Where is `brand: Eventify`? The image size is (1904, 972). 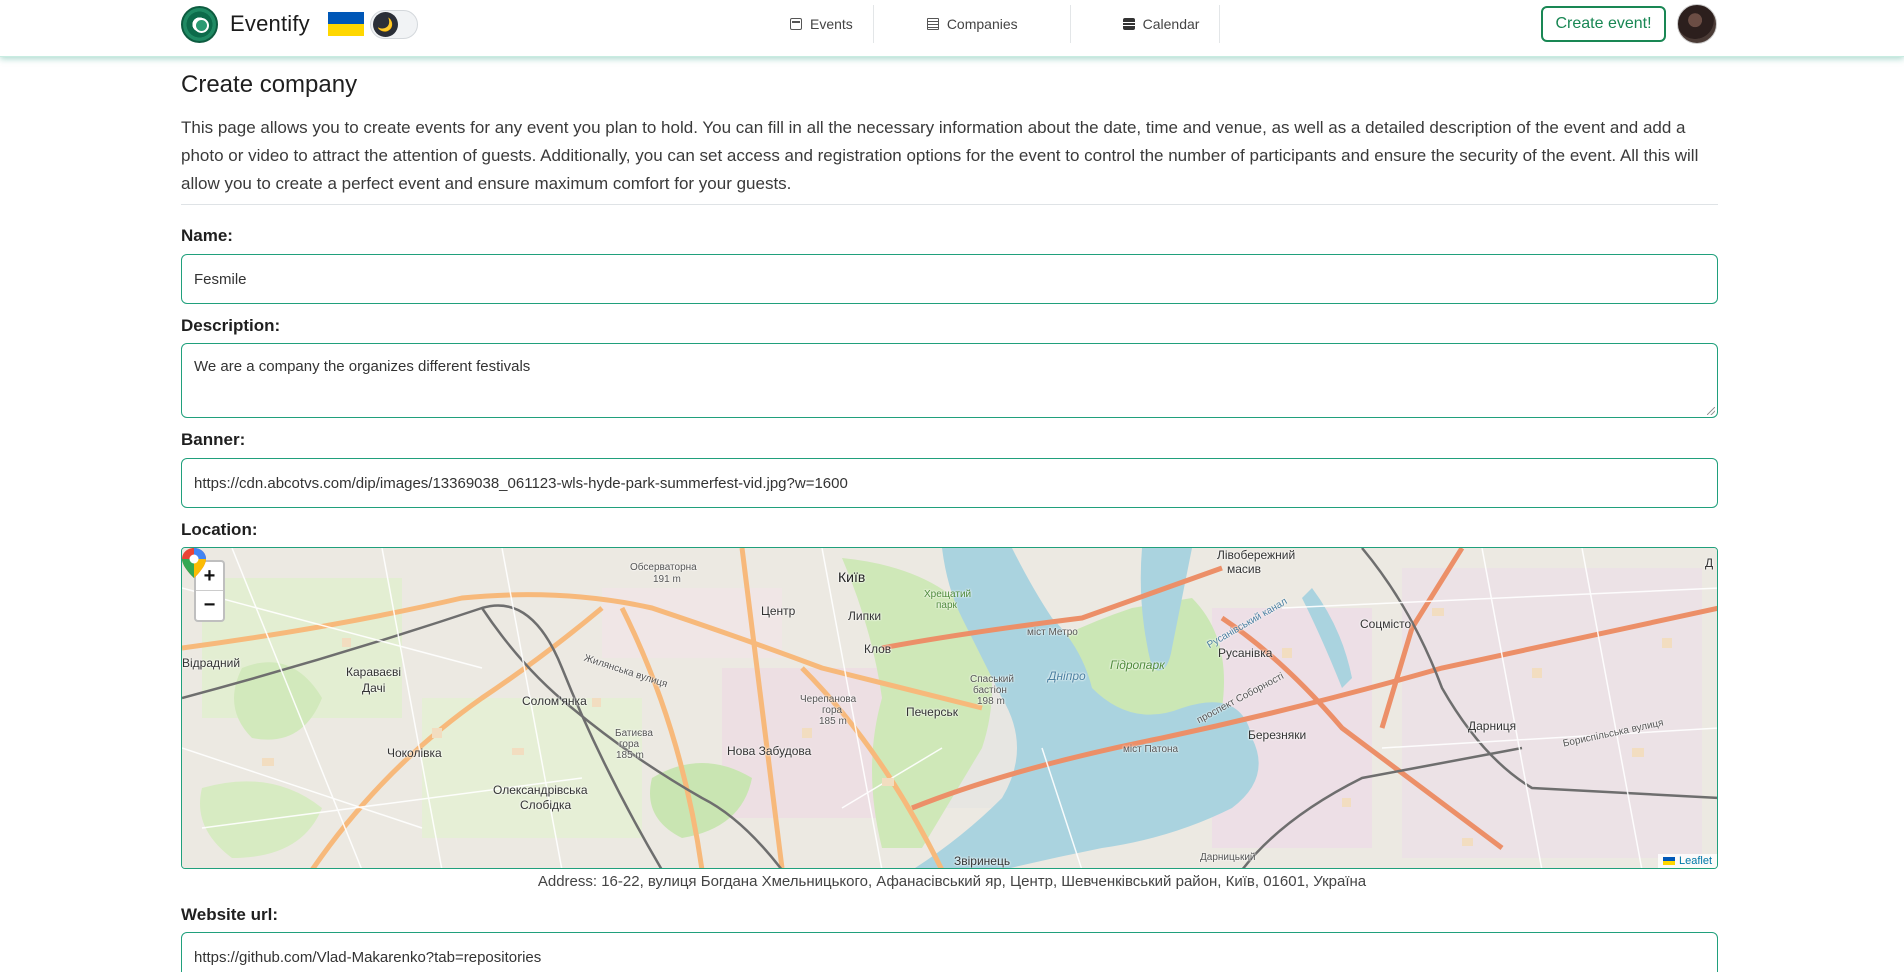
brand: Eventify is located at coordinates (272, 24).